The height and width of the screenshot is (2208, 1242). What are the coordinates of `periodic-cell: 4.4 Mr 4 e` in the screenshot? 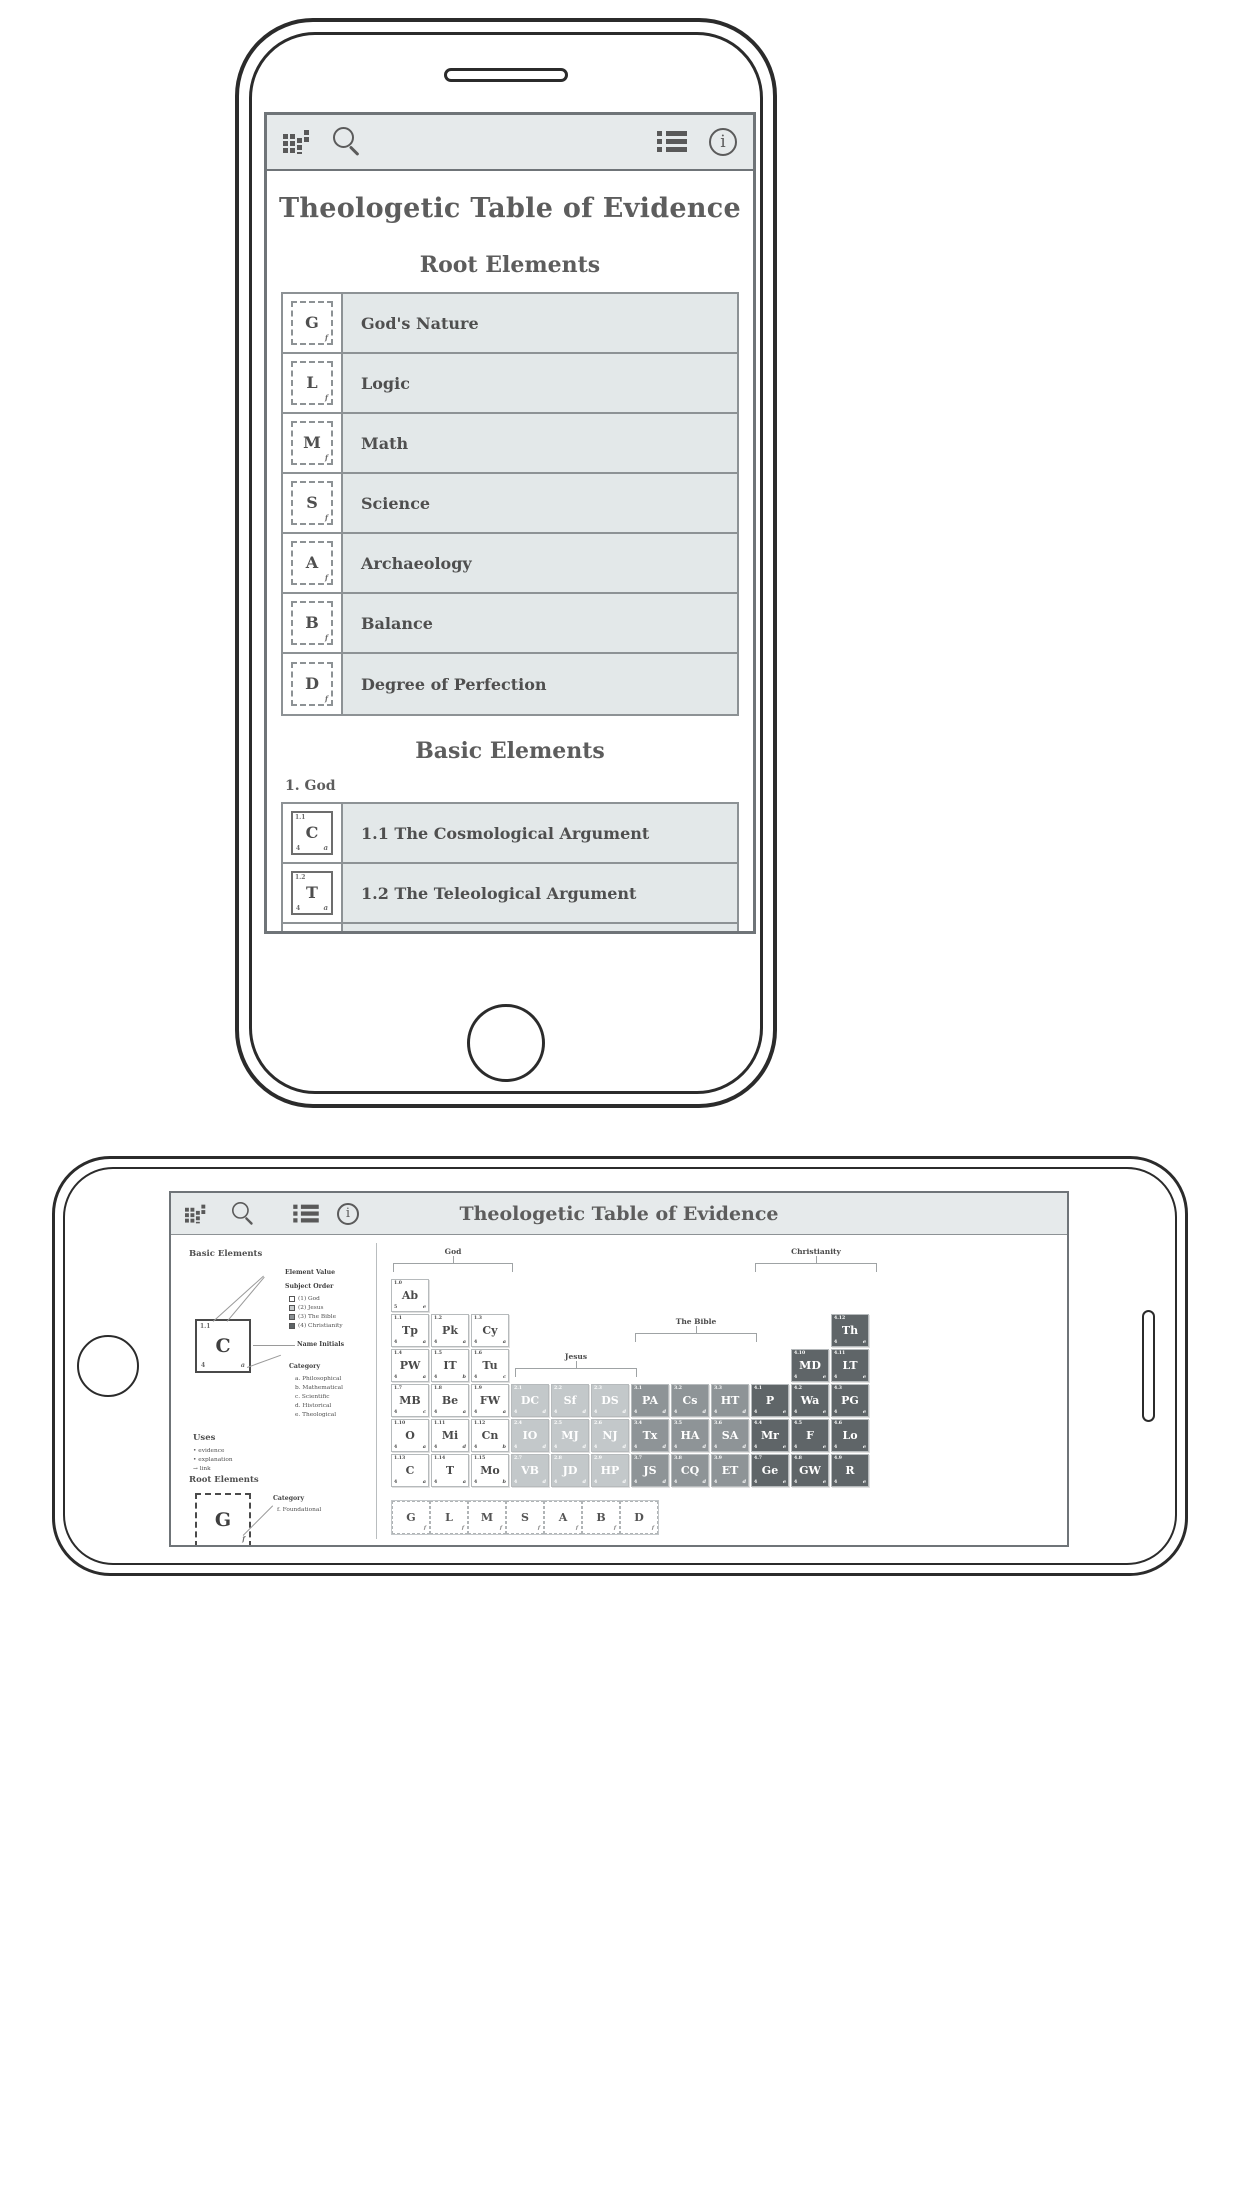 It's located at (770, 1435).